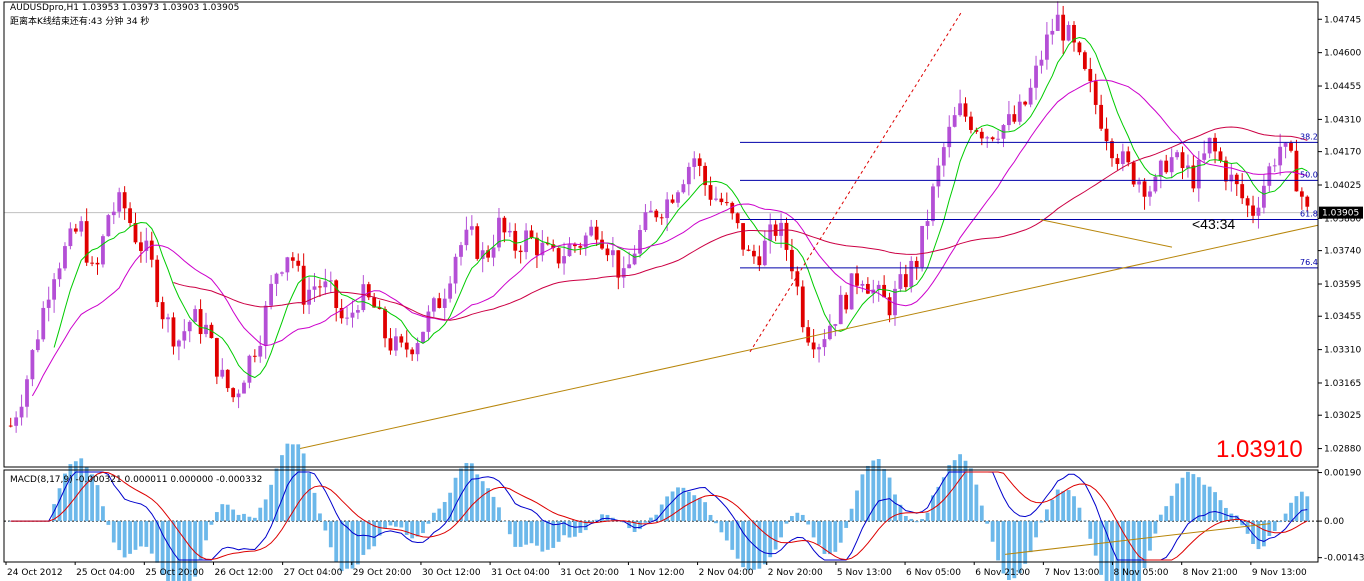  Describe the element at coordinates (80, 22) in the screenshot. I see `bar-countdown-header: 距离本K线结束还有:43 分钟 34 秒` at that location.